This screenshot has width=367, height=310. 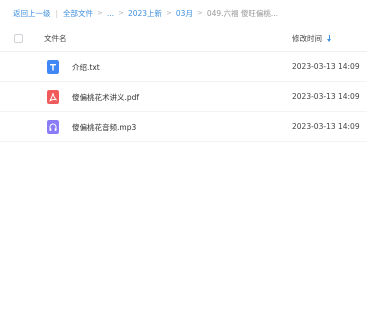 What do you see at coordinates (53, 67) in the screenshot?
I see `text-file-icon` at bounding box center [53, 67].